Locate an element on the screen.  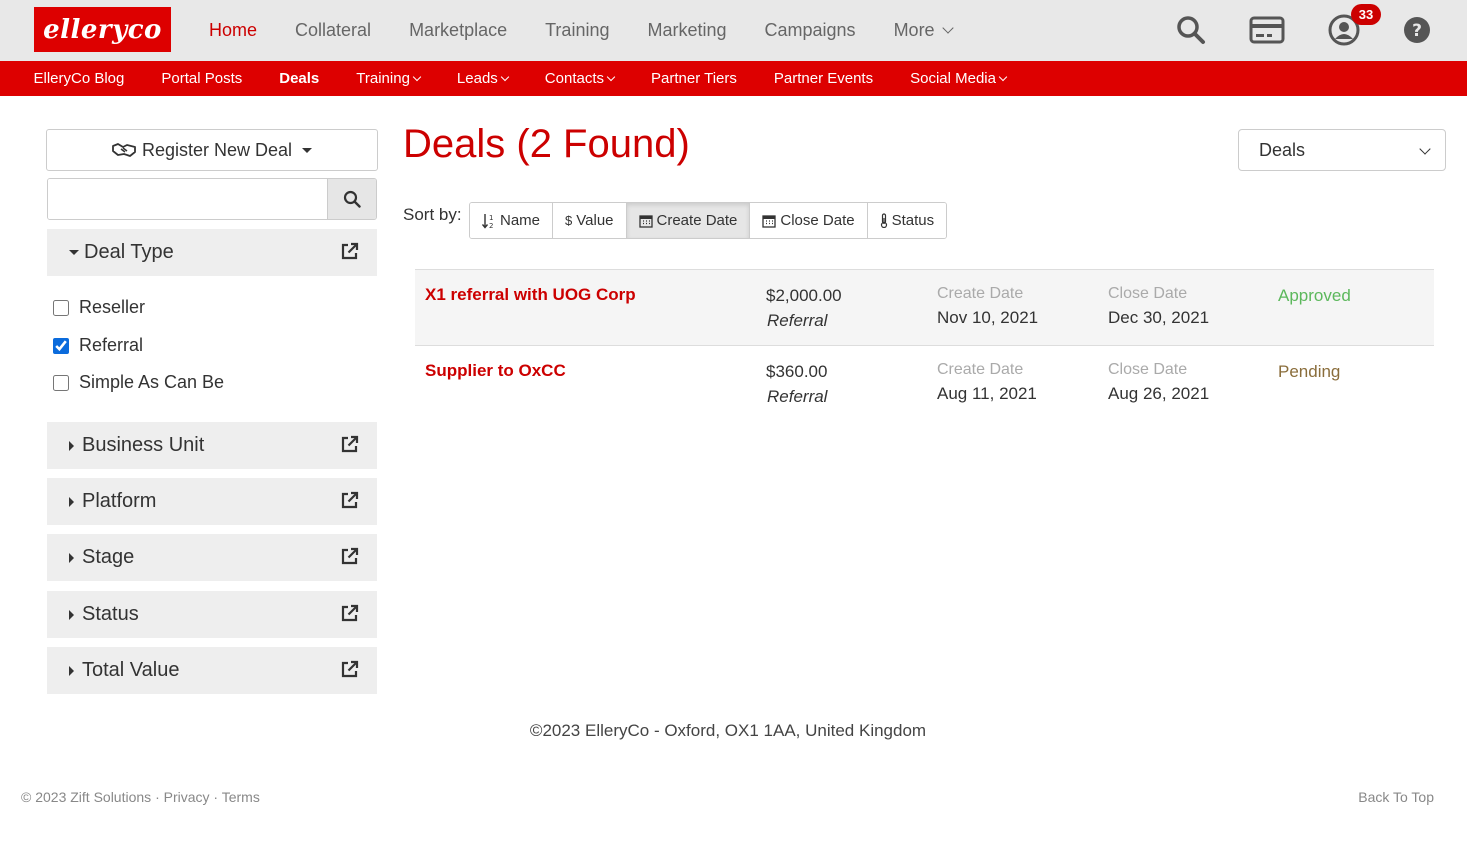
checkbox-simple: Simple As Can Be is located at coordinates (138, 382).